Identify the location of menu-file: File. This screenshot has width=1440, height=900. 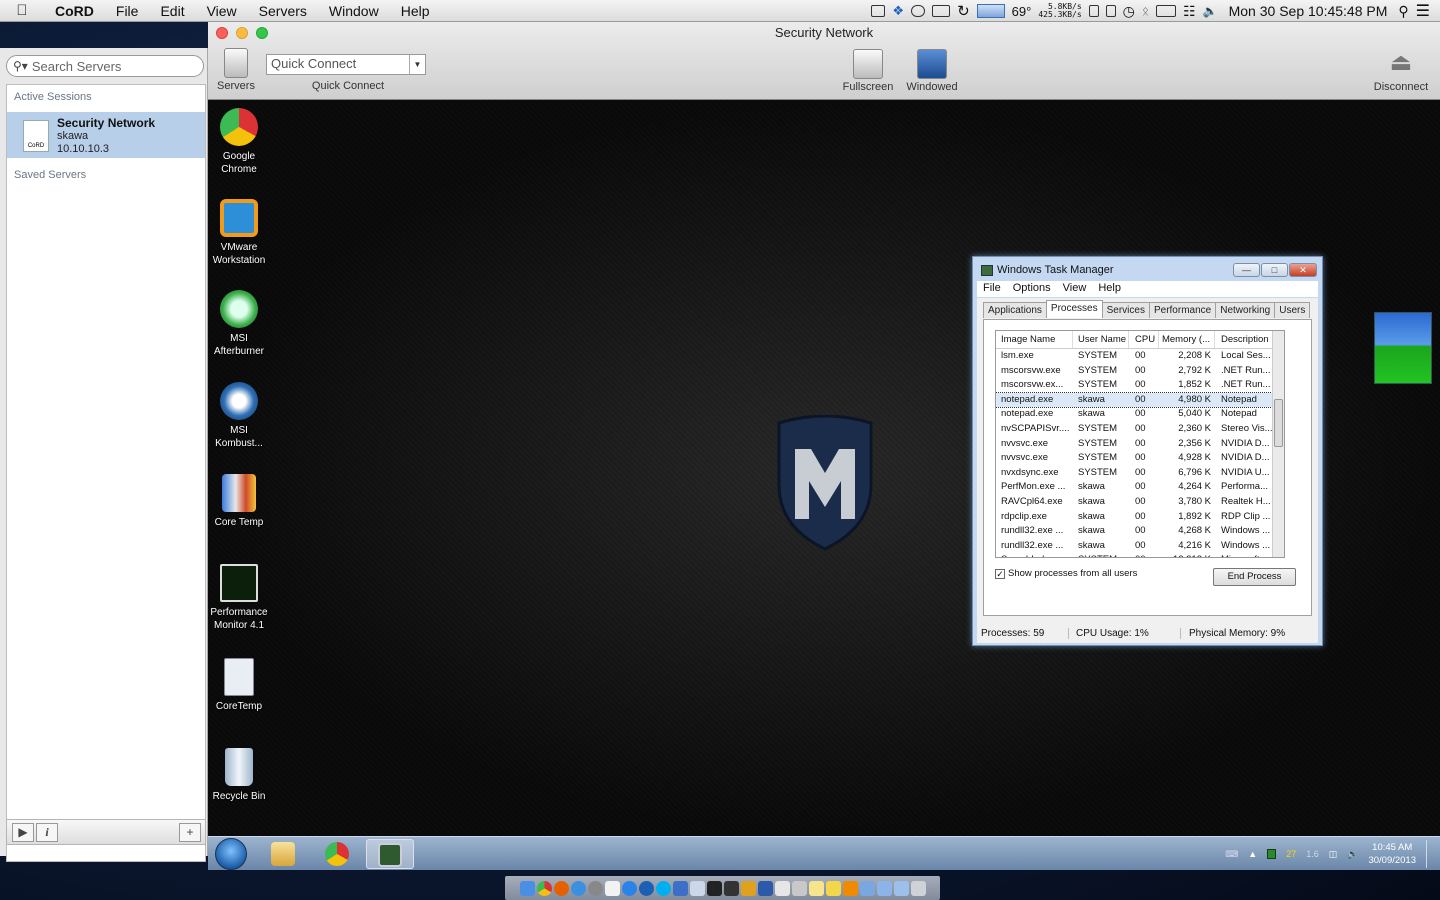
(127, 11).